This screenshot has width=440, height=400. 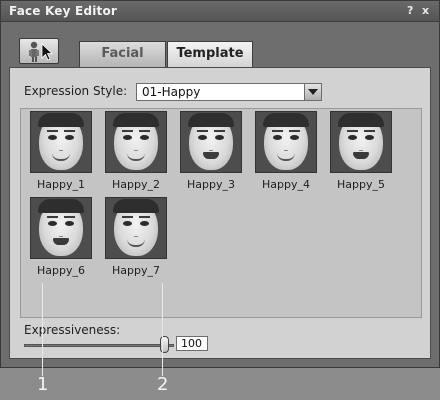 I want to click on template-tile: Happy_4, so click(x=286, y=151).